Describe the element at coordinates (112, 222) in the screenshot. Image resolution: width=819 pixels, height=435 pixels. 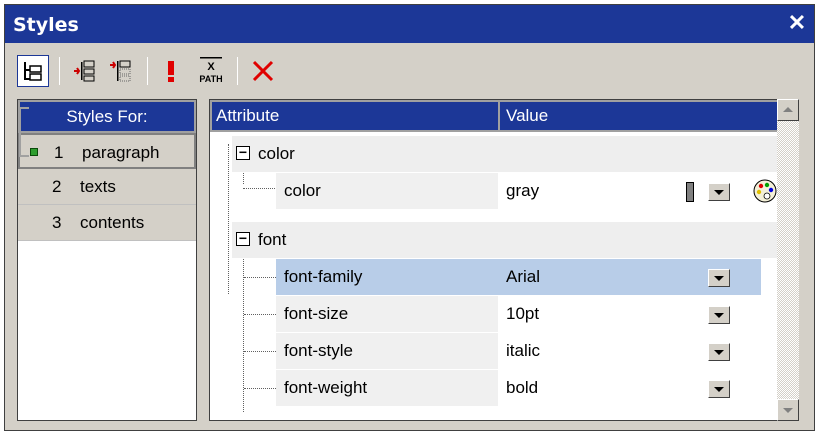
I see `item-label: contents` at that location.